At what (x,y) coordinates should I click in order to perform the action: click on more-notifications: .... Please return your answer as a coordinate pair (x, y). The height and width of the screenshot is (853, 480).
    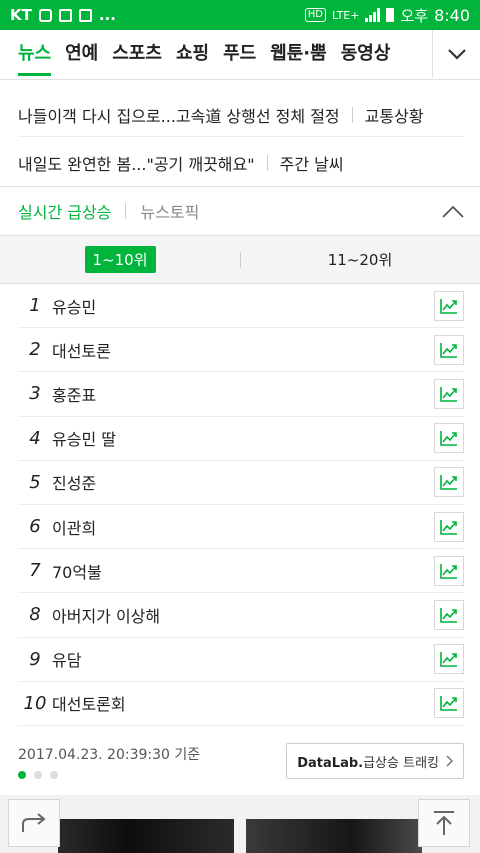
    Looking at the image, I should click on (107, 15).